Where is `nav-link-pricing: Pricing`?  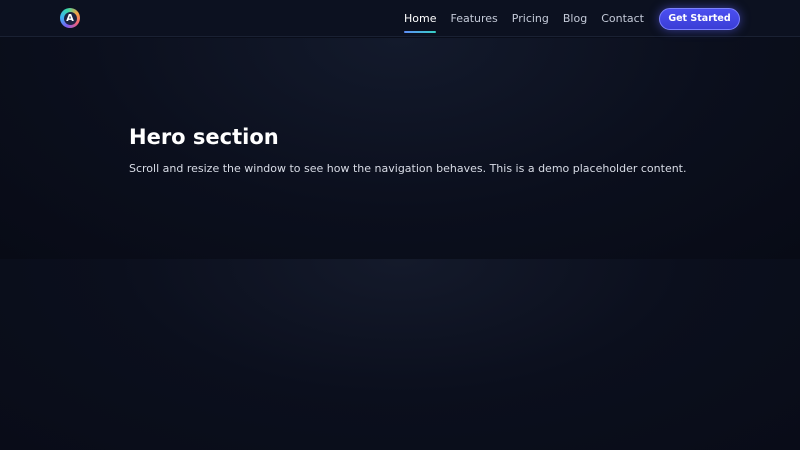 nav-link-pricing: Pricing is located at coordinates (530, 19).